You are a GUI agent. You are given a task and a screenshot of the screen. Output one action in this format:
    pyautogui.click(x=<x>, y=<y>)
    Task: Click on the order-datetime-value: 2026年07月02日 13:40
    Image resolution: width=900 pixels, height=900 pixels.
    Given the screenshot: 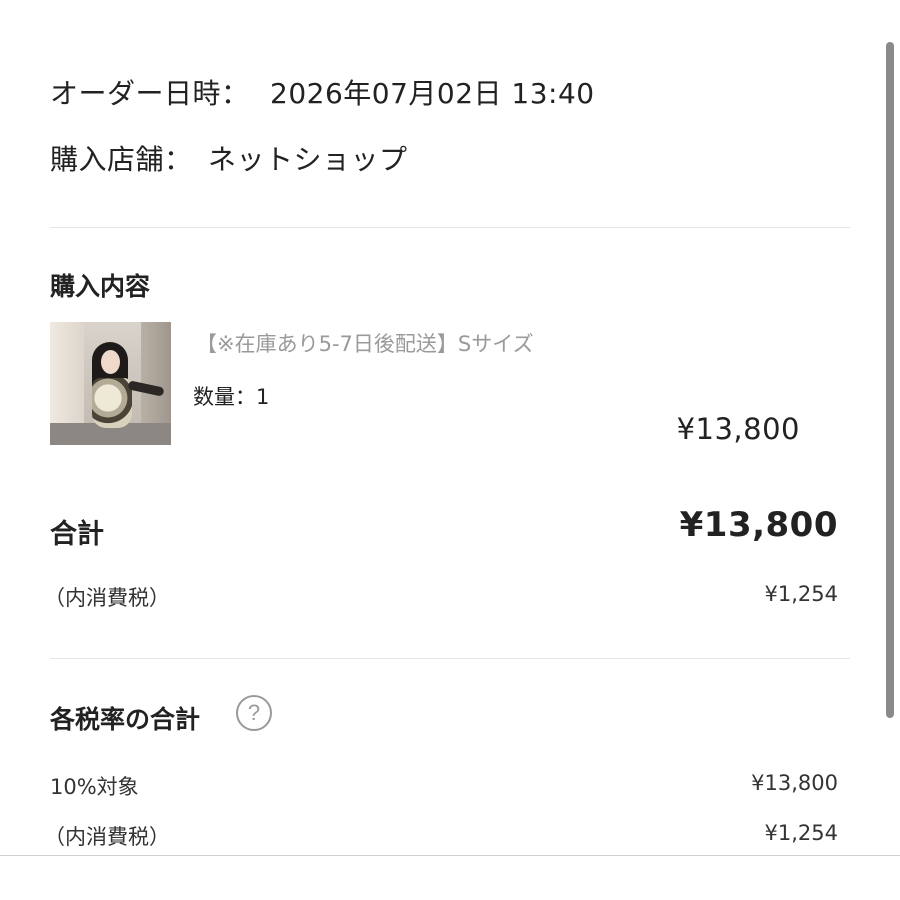 What is the action you would take?
    pyautogui.click(x=432, y=93)
    